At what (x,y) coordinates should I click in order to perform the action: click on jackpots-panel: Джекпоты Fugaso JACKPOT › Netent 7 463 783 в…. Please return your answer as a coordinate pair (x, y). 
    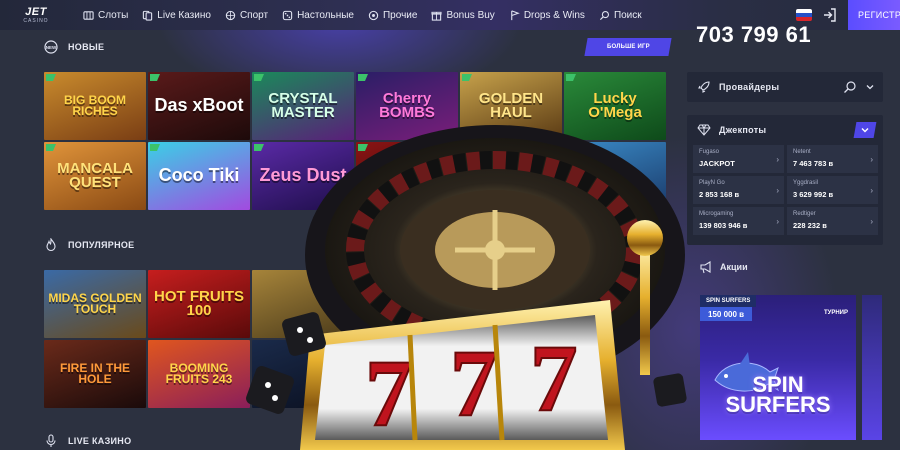
    Looking at the image, I should click on (785, 180).